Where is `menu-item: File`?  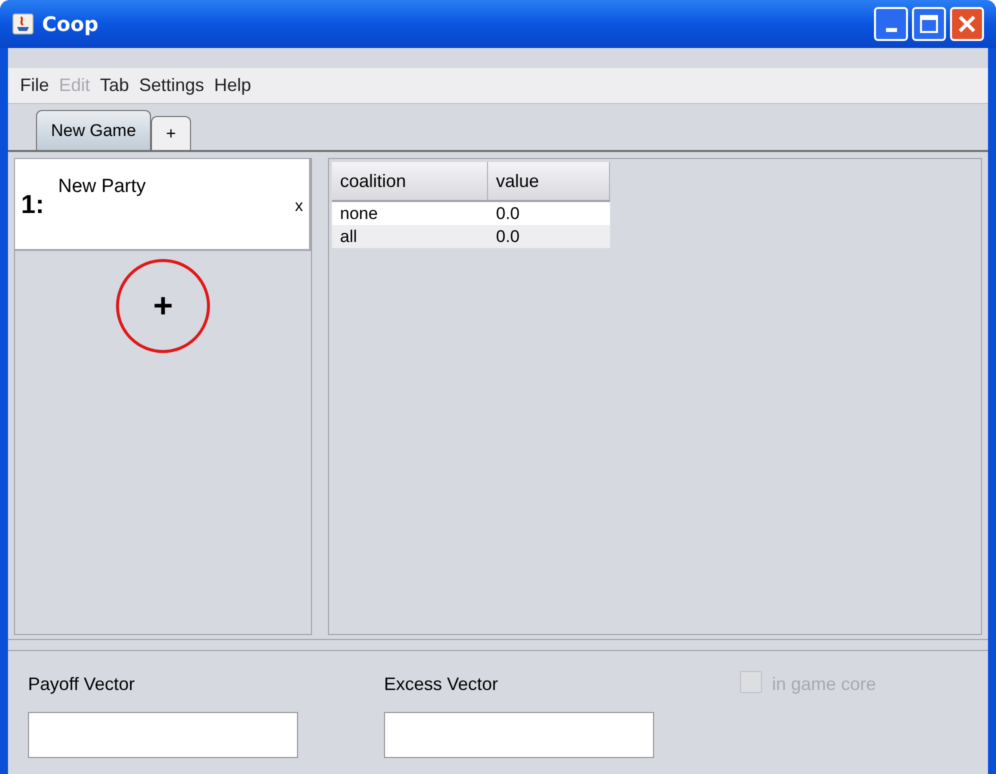
menu-item: File is located at coordinates (35, 85).